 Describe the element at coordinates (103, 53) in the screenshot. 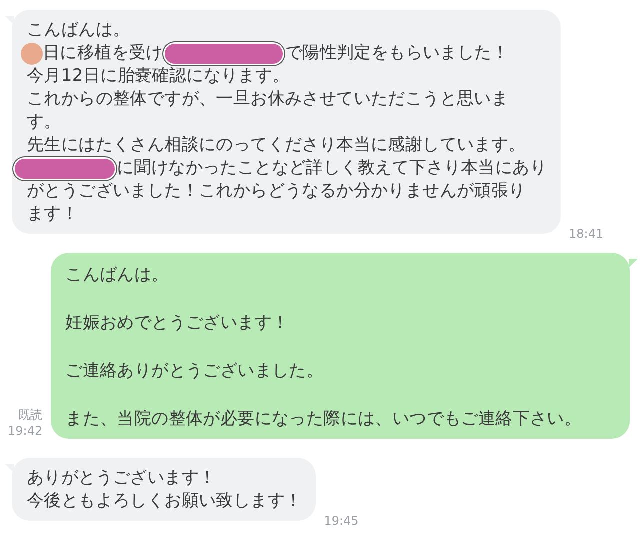

I see `message-text: 日に移植を受け` at that location.